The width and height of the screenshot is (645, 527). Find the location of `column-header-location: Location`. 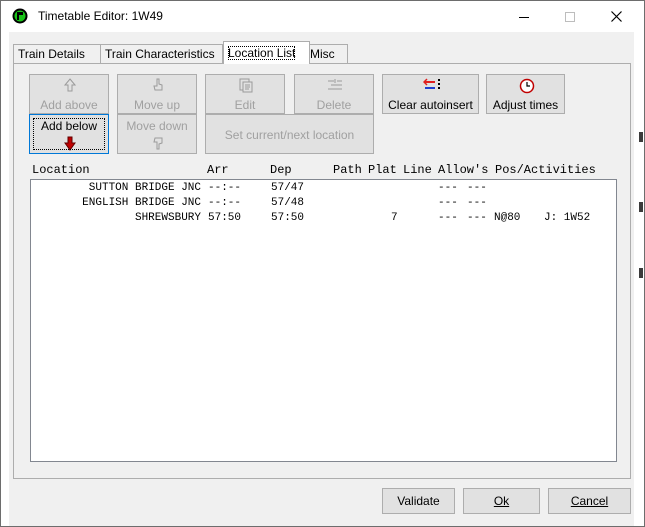

column-header-location: Location is located at coordinates (61, 170).